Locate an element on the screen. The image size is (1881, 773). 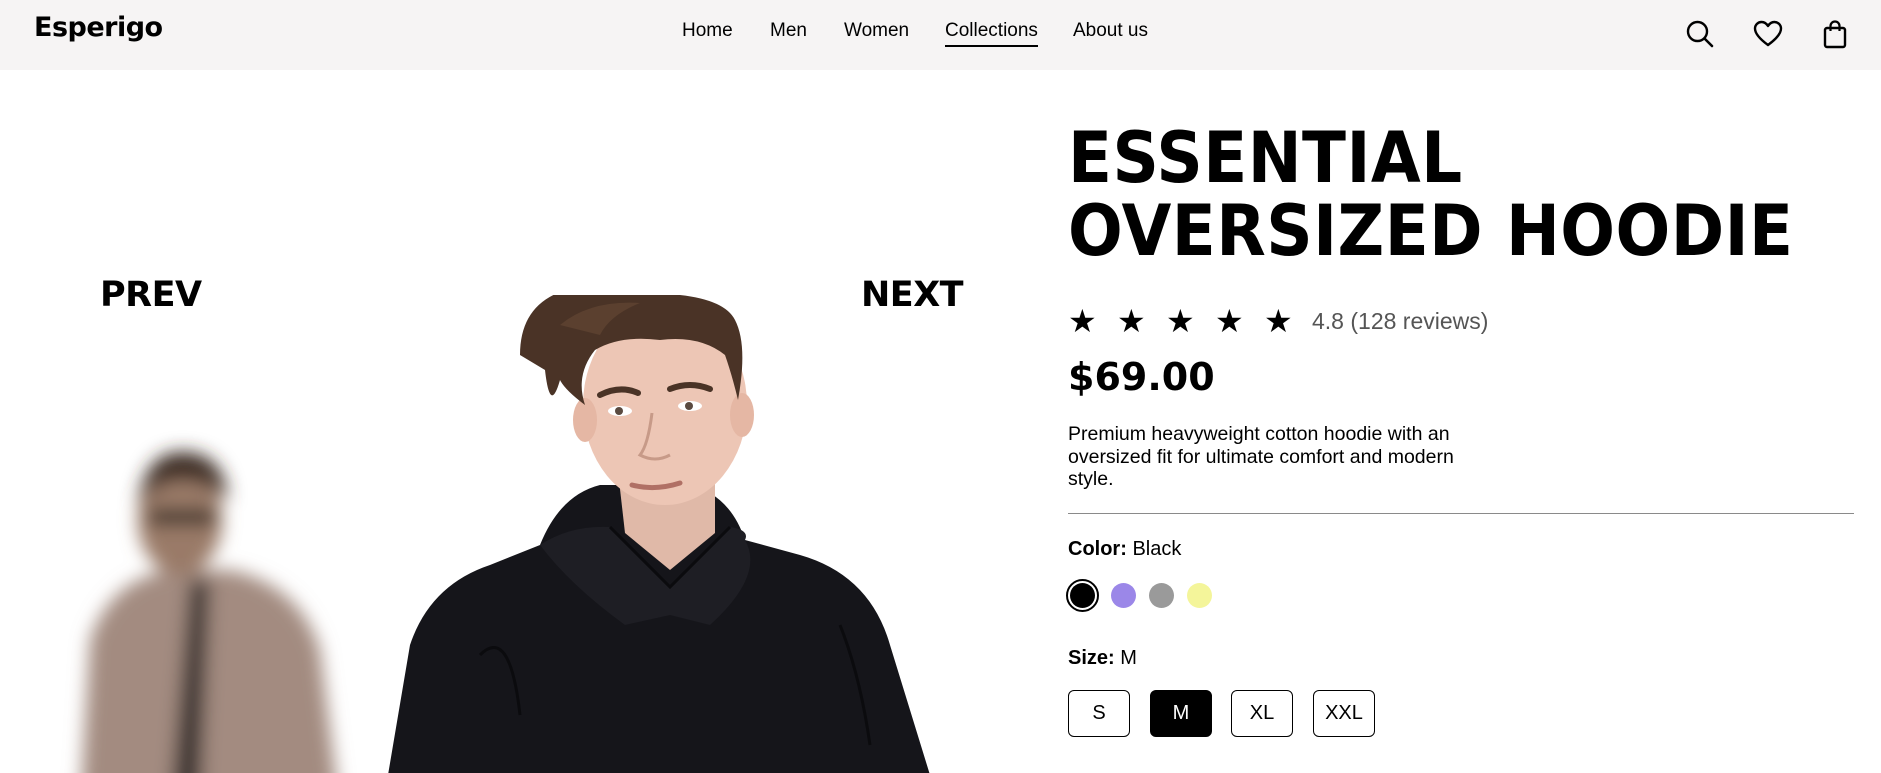
product-price: $69.00 is located at coordinates (1141, 377).